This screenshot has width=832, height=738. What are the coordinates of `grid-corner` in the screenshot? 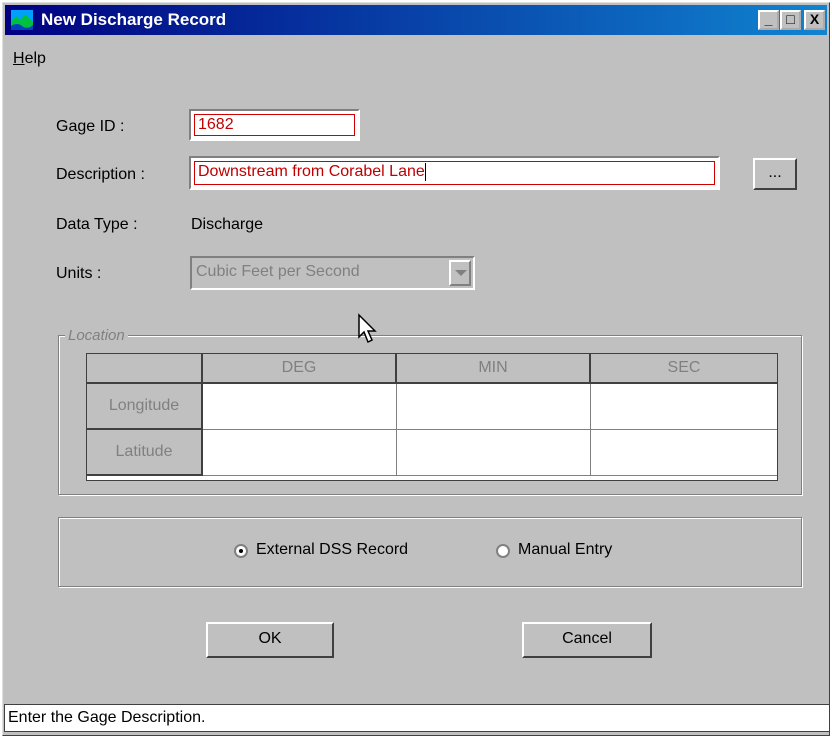 It's located at (145, 369).